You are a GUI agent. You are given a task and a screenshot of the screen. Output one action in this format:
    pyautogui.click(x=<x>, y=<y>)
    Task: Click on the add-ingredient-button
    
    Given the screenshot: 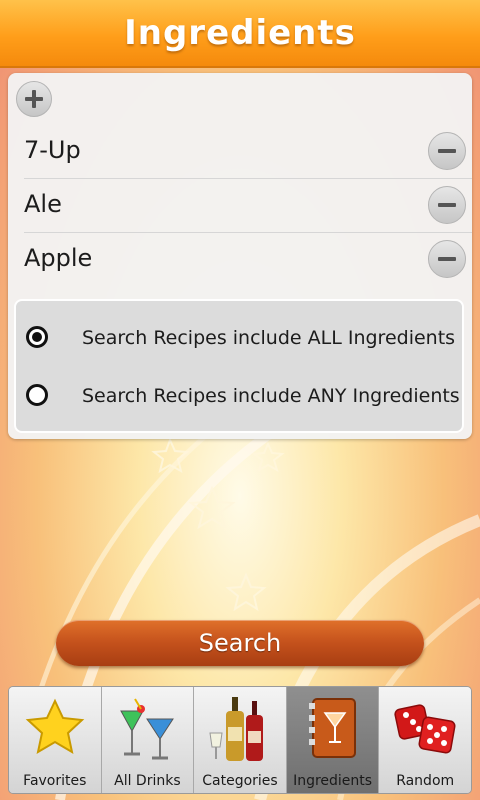 What is the action you would take?
    pyautogui.click(x=34, y=99)
    